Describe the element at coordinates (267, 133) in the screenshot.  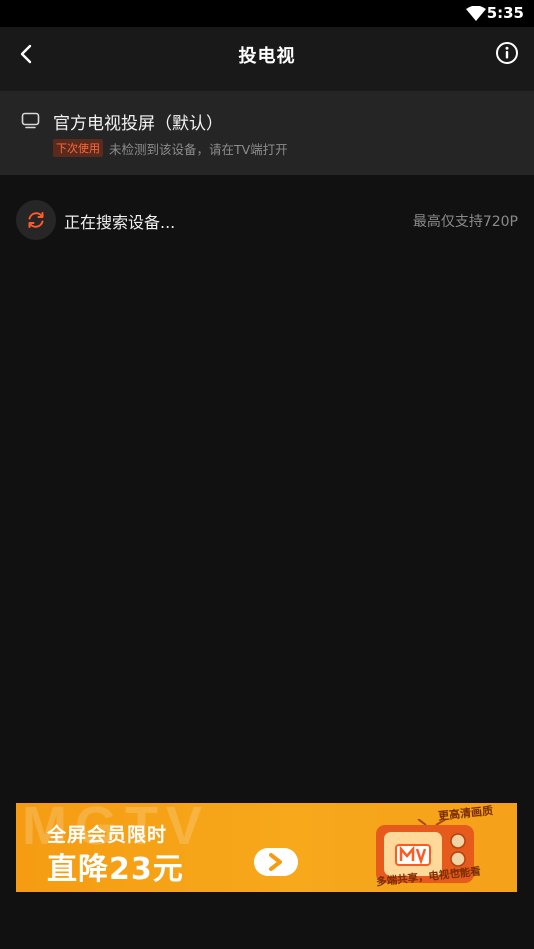
I see `device-item-official-tv: 官方电视投屏（默认） 下次使用 未检测到该设备，请在TV端打开` at that location.